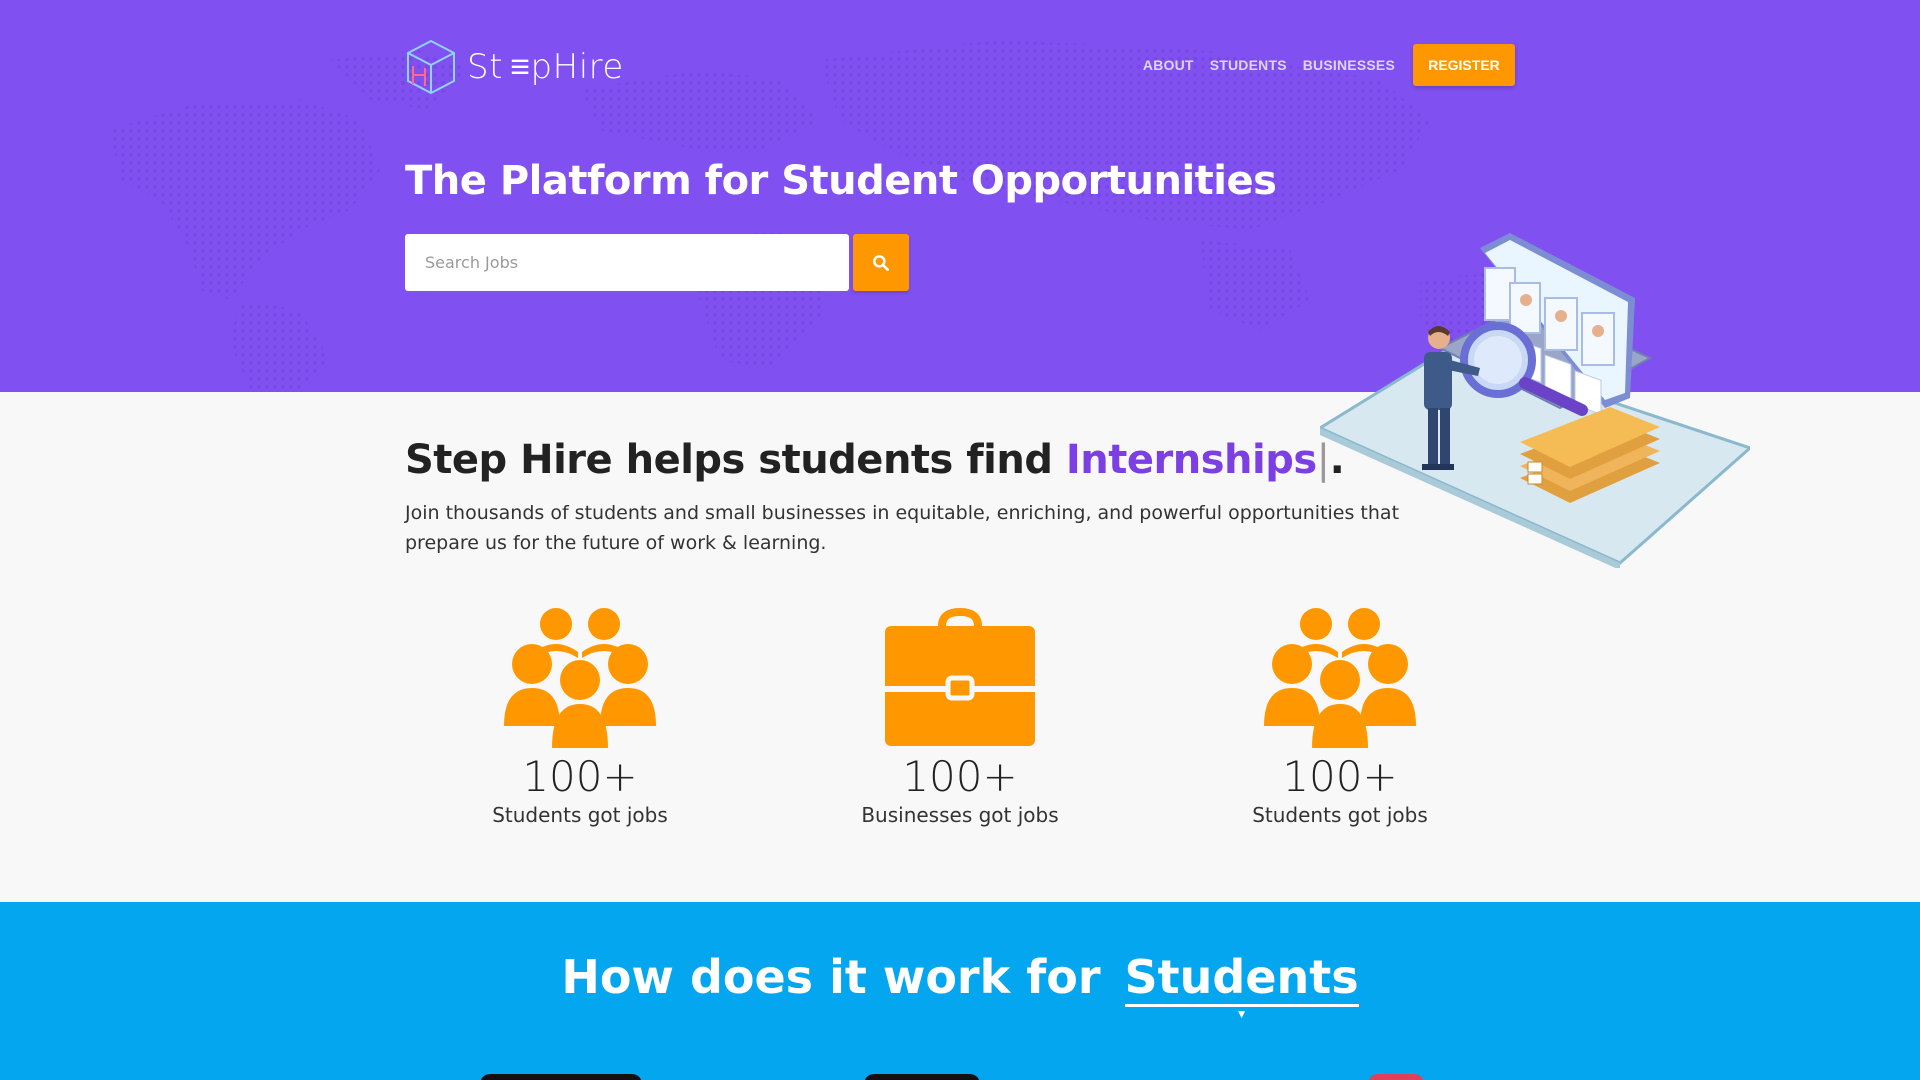 The height and width of the screenshot is (1080, 1920). What do you see at coordinates (960, 815) in the screenshot?
I see `stat-label: Businesses got jobs` at bounding box center [960, 815].